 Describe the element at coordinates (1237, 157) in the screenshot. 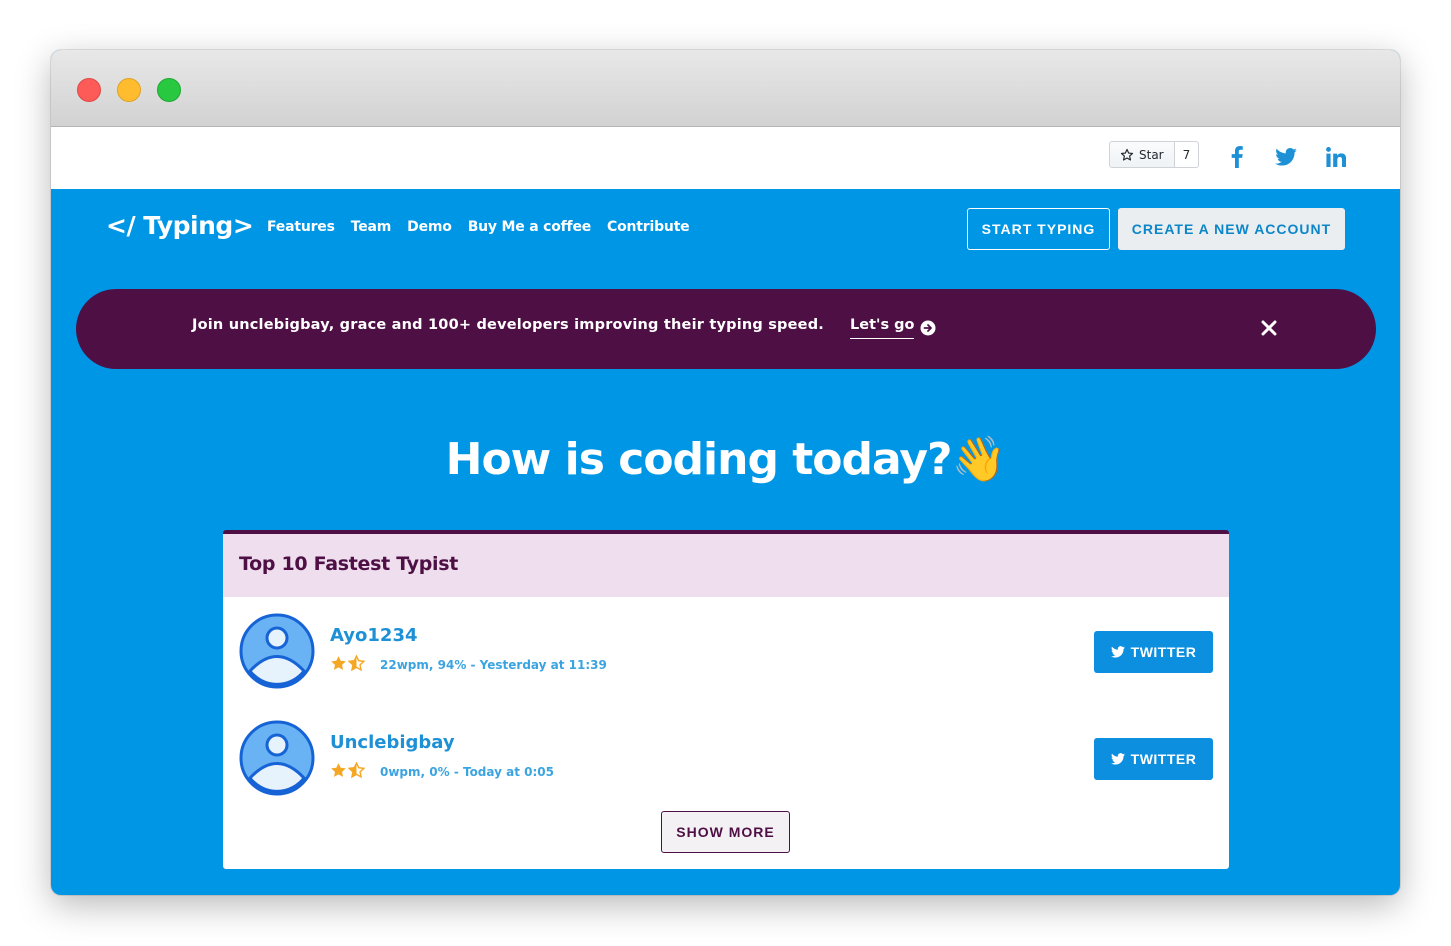

I see `facebook-icon` at that location.